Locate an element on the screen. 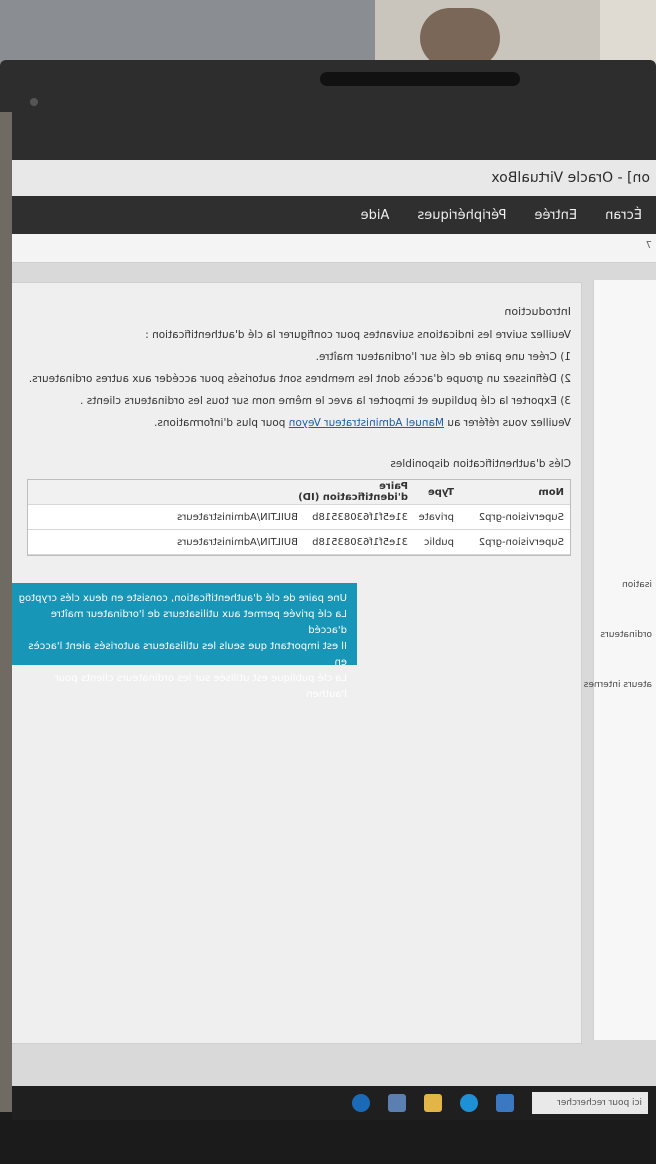 The width and height of the screenshot is (656, 1164). app-icon is located at coordinates (361, 1103).